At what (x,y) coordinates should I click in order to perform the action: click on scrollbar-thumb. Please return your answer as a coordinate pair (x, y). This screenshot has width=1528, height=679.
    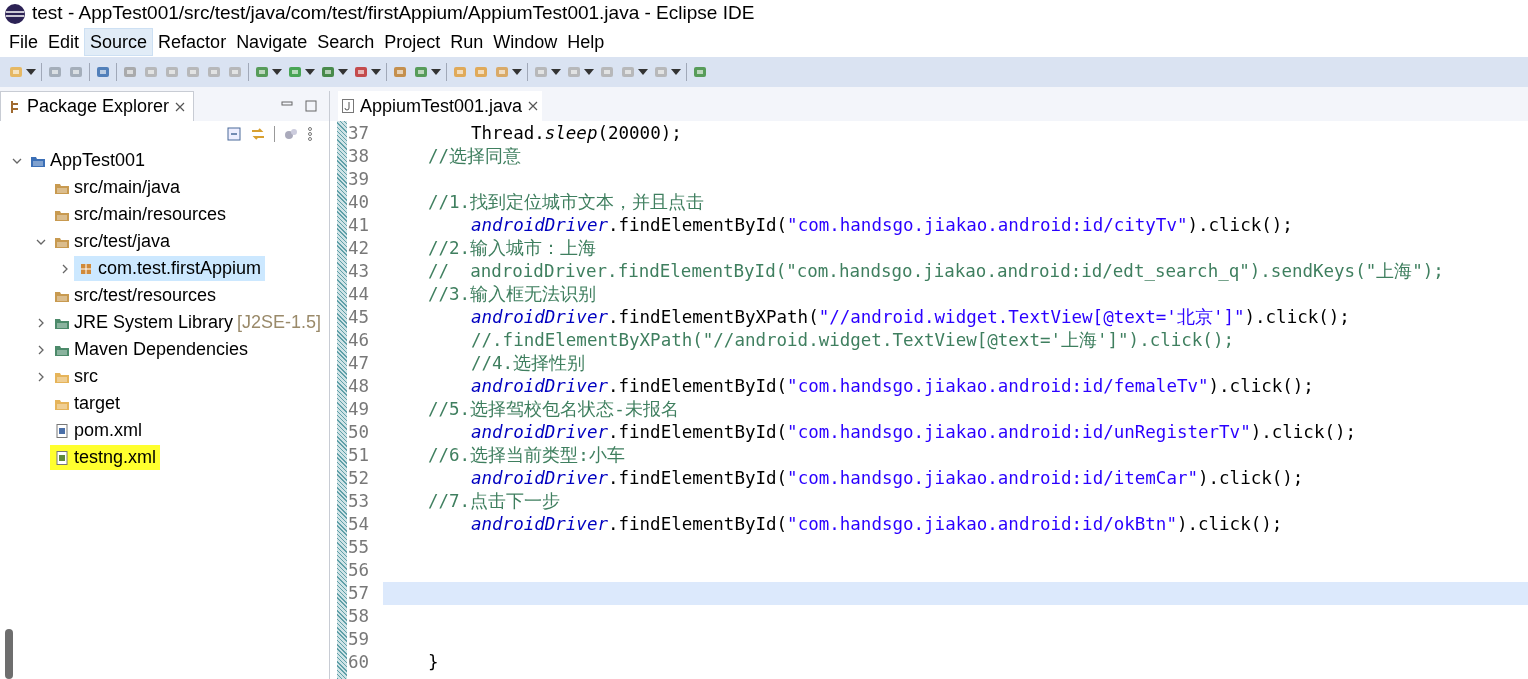
    Looking at the image, I should click on (9, 654).